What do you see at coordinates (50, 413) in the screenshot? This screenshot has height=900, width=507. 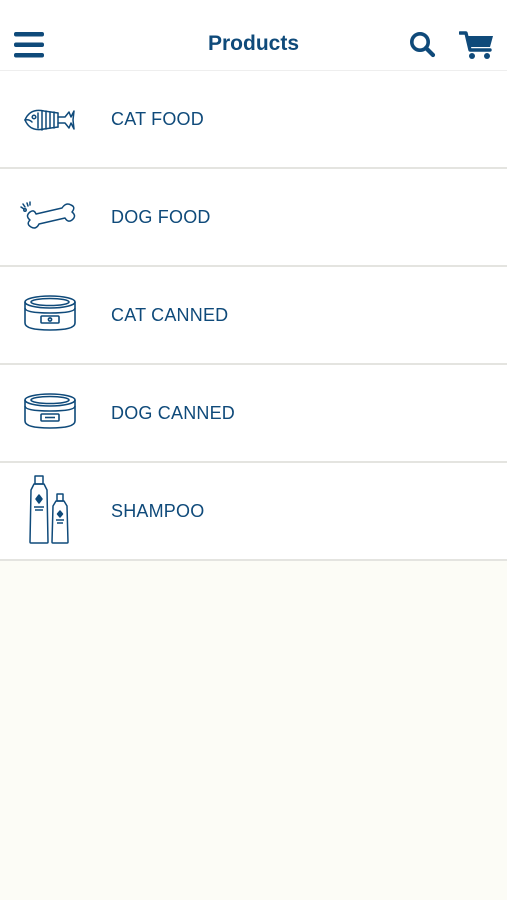 I see `dog-can-icon` at bounding box center [50, 413].